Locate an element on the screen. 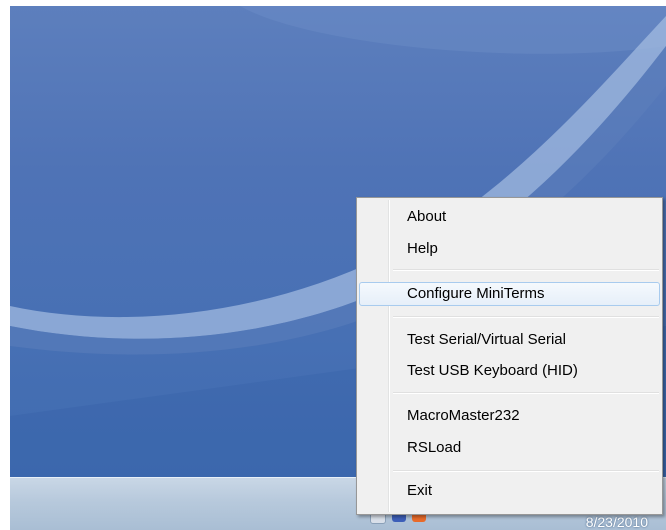 Image resolution: width=666 pixels, height=530 pixels. menu-item-macromaster232: MacroMaster232 is located at coordinates (509, 416).